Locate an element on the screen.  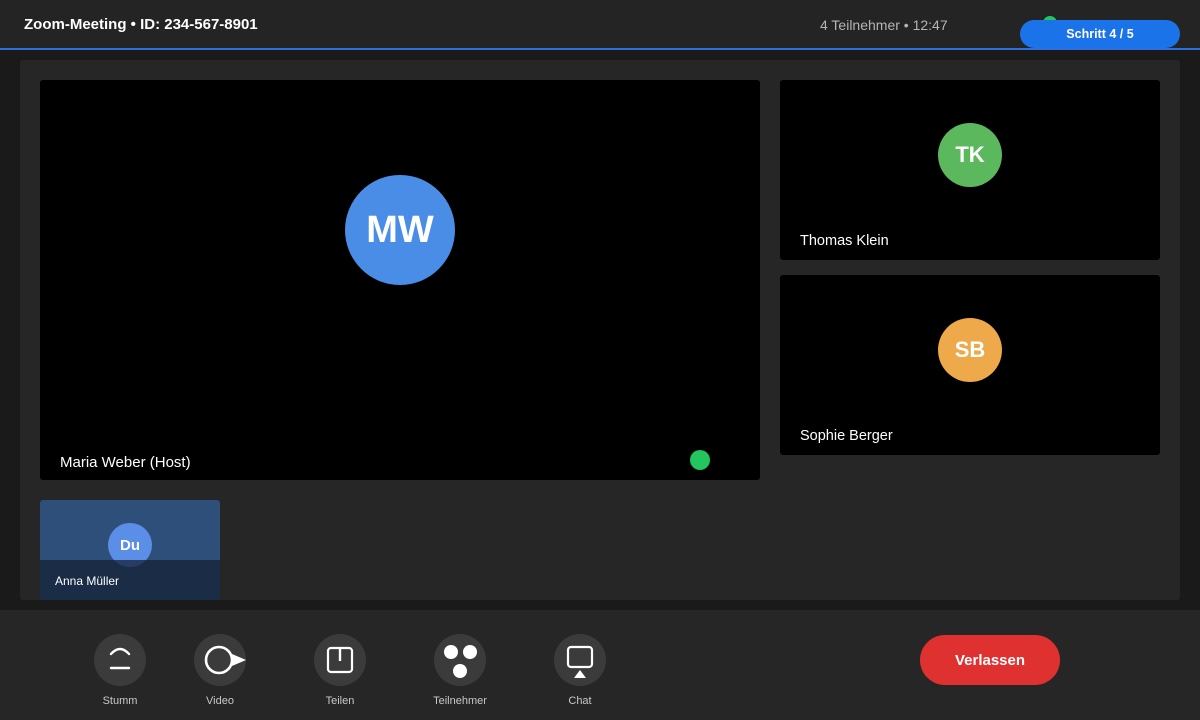
microphone-muted-icon is located at coordinates (120, 658).